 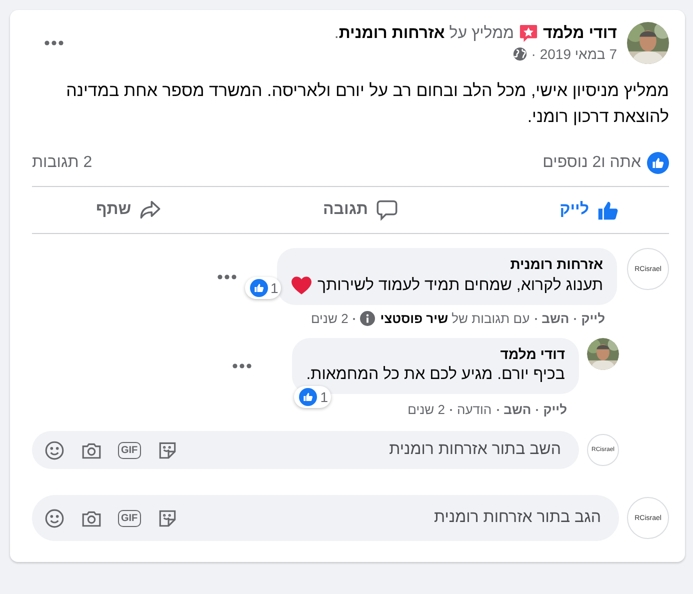 I want to click on speech-bubble-icon, so click(x=387, y=210).